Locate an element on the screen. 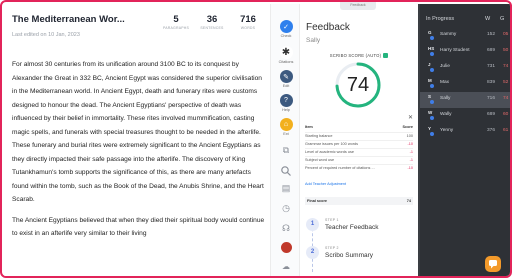 The width and height of the screenshot is (512, 278). avatar: G is located at coordinates (430, 32).